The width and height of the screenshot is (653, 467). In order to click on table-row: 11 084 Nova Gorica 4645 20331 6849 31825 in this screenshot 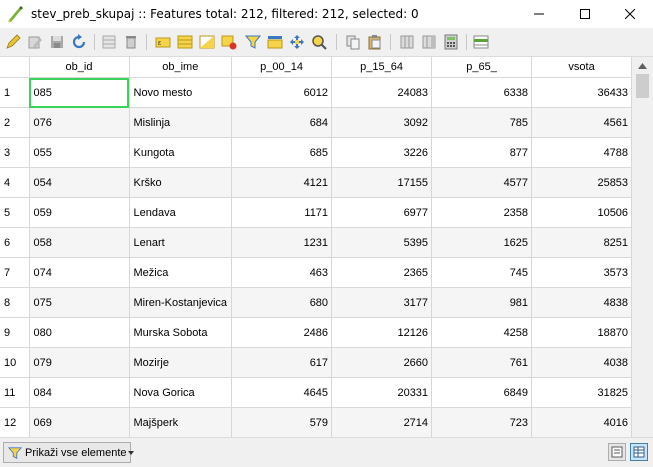, I will do `click(316, 392)`.